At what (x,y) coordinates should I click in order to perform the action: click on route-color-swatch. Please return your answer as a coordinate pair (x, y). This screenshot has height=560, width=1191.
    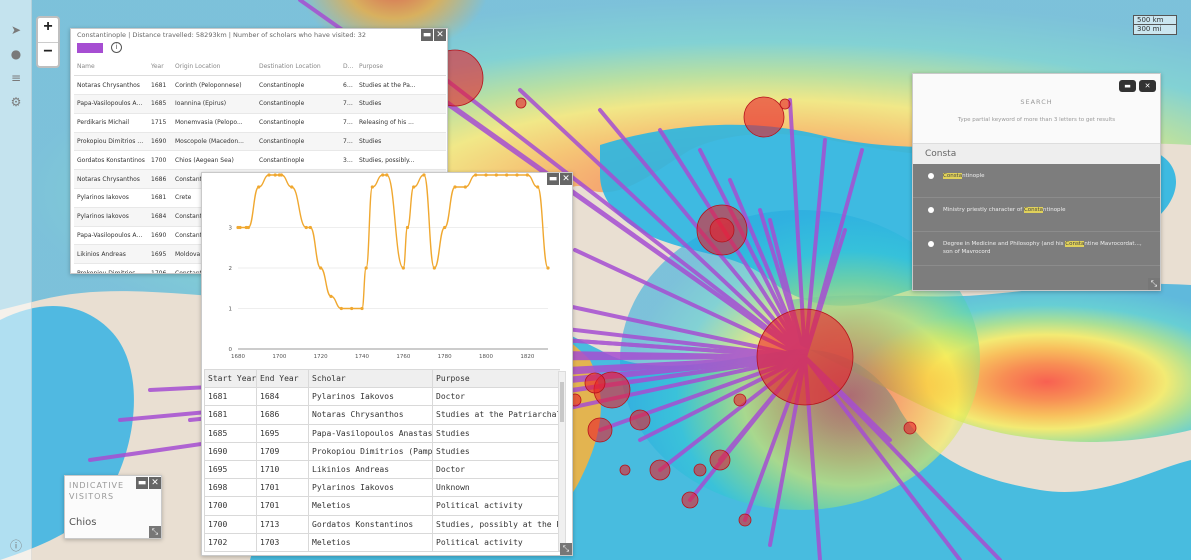
    Looking at the image, I should click on (90, 48).